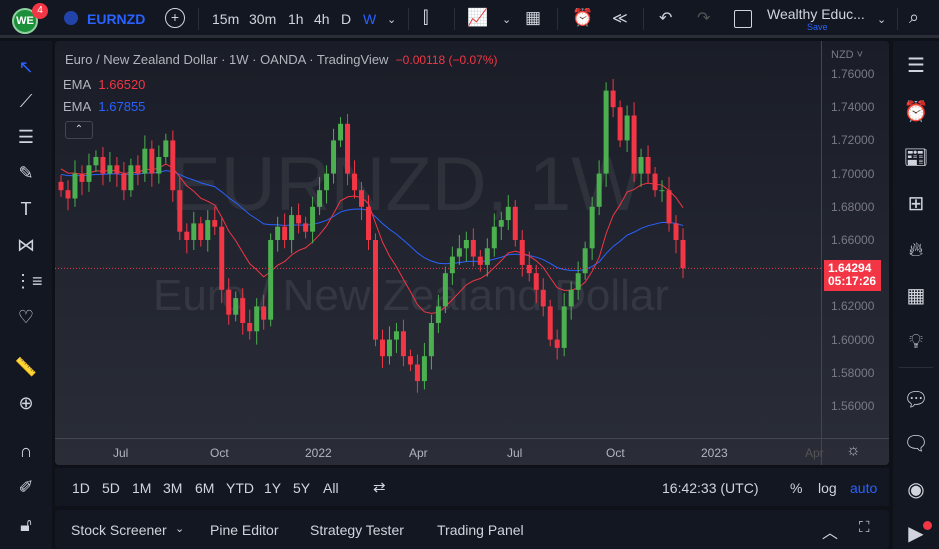  I want to click on time-tick: Apr, so click(814, 453).